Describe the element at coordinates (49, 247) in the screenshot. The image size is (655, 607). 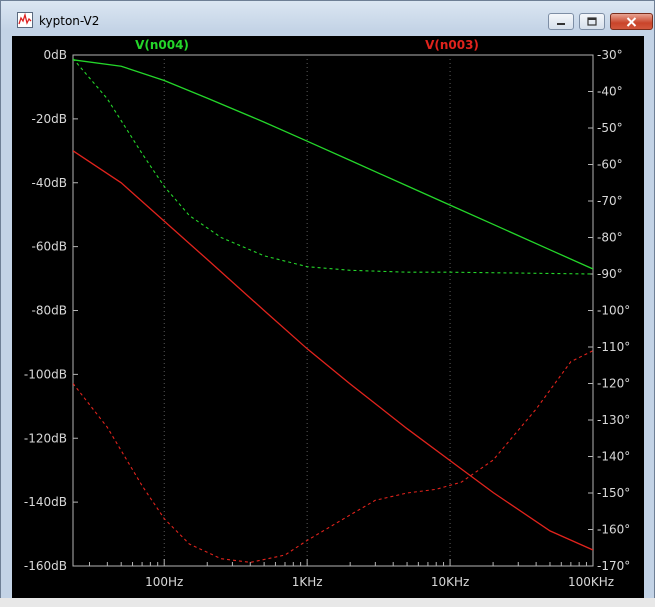
I see `left-axis-tick-label: -60dB` at that location.